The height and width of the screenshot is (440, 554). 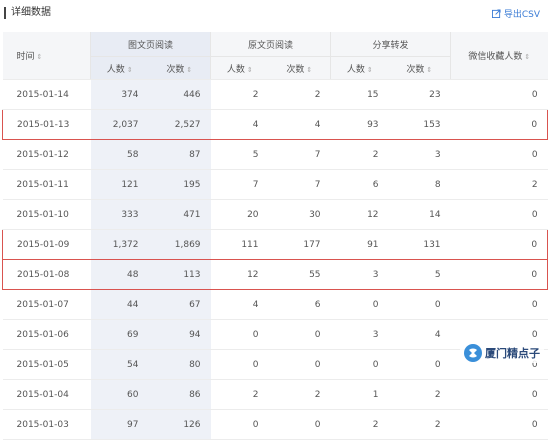 I want to click on cell-gr-times: 1,869, so click(x=179, y=244).